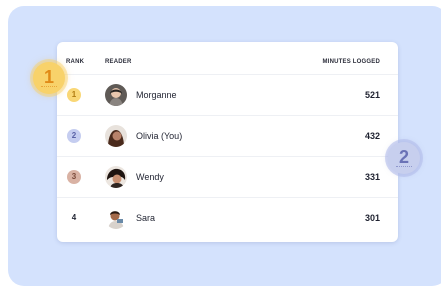 This screenshot has height=286, width=441. I want to click on rank-badge: 1, so click(74, 95).